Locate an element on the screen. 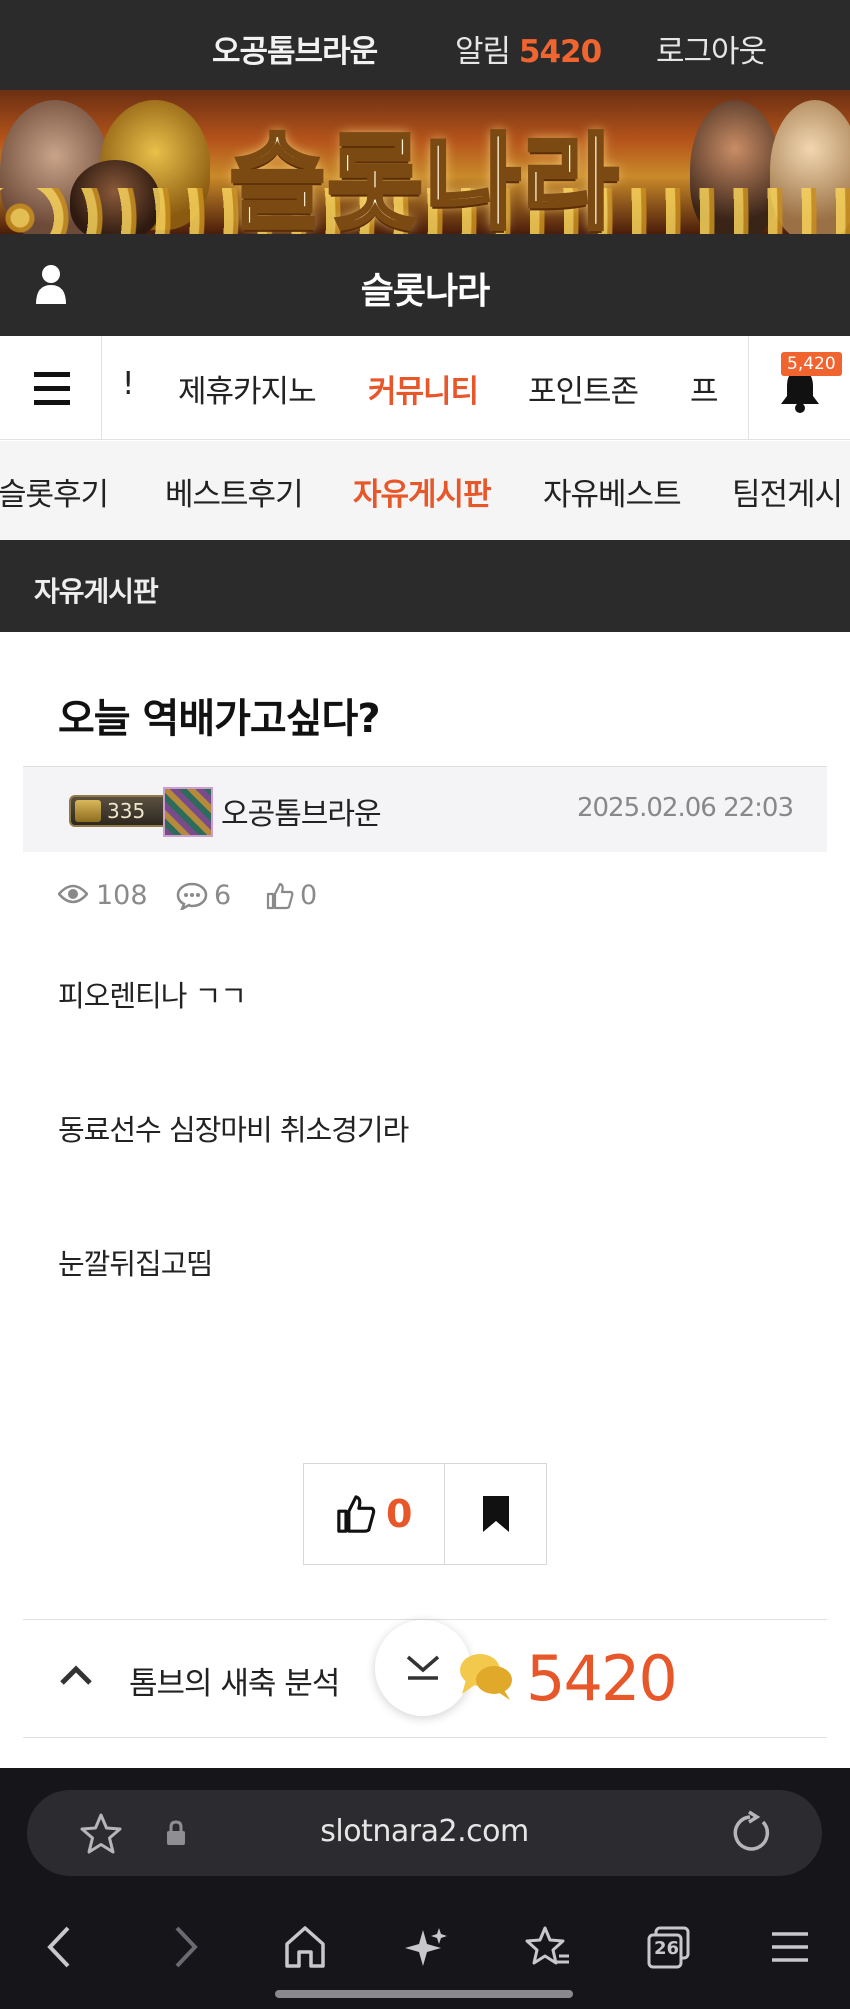 Image resolution: width=850 pixels, height=2009 pixels. bookmark-button is located at coordinates (495, 1514).